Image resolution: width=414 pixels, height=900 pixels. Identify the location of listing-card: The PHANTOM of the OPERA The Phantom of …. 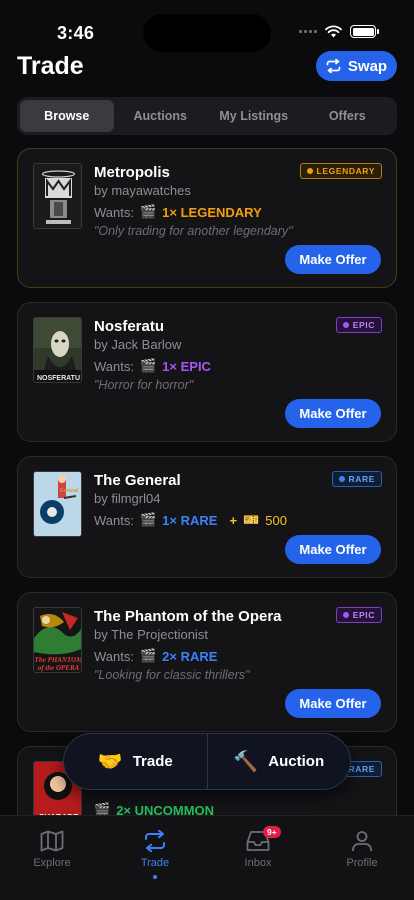
(207, 662).